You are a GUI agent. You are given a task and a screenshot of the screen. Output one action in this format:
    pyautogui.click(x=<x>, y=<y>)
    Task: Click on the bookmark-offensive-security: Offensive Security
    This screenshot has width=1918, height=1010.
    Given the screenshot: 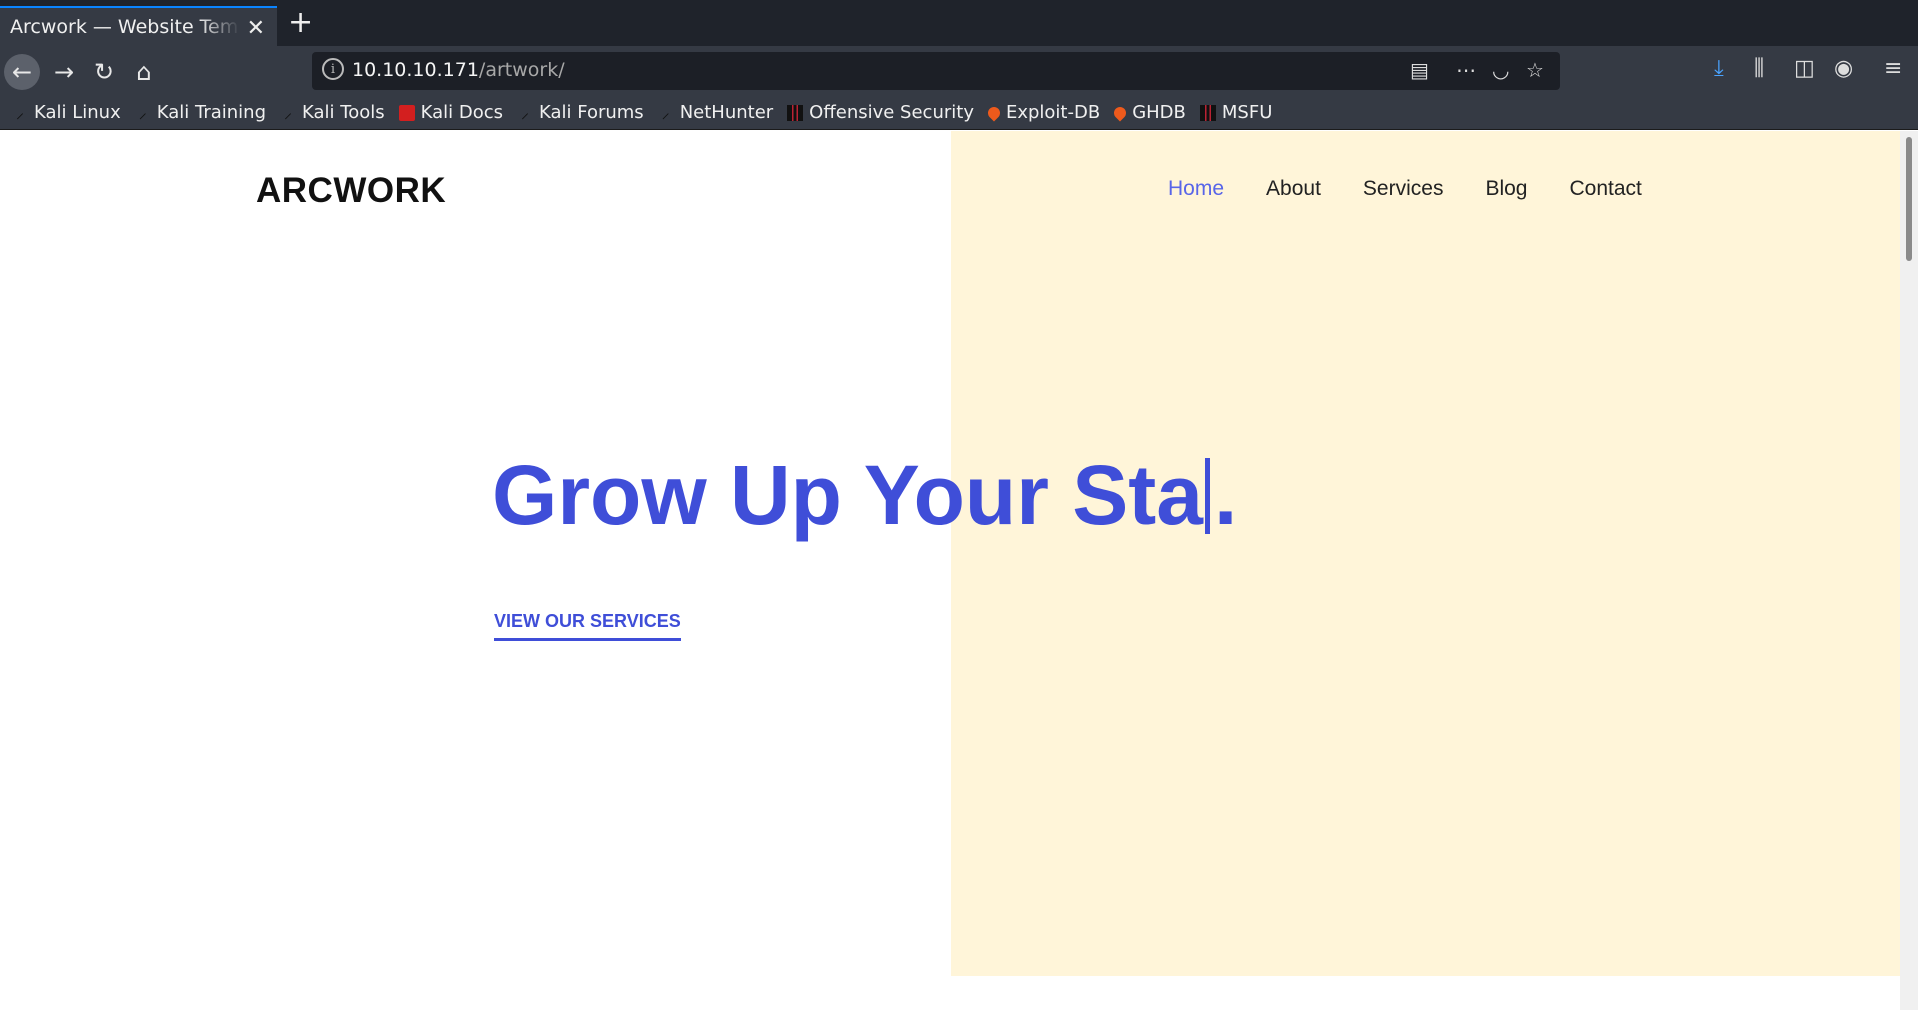 What is the action you would take?
    pyautogui.click(x=880, y=112)
    